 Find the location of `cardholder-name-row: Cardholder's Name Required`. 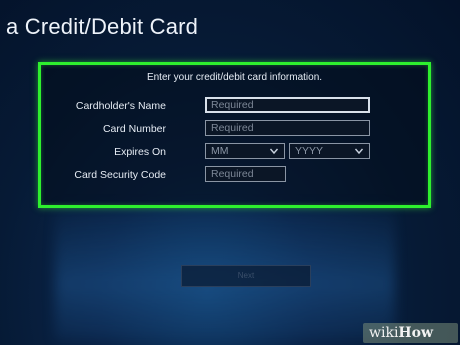

cardholder-name-row: Cardholder's Name Required is located at coordinates (234, 107).